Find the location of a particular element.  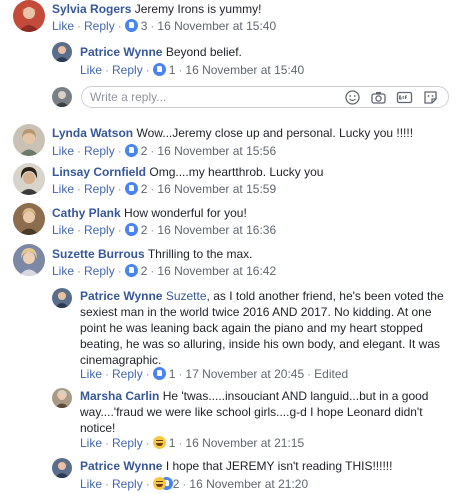

reaction-count: 3 is located at coordinates (144, 26).